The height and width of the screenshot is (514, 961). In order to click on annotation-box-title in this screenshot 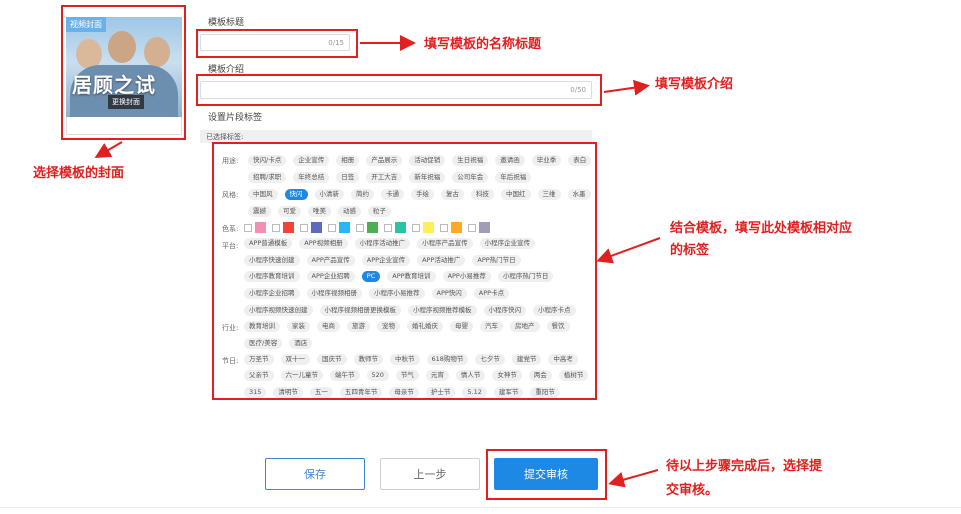, I will do `click(277, 43)`.